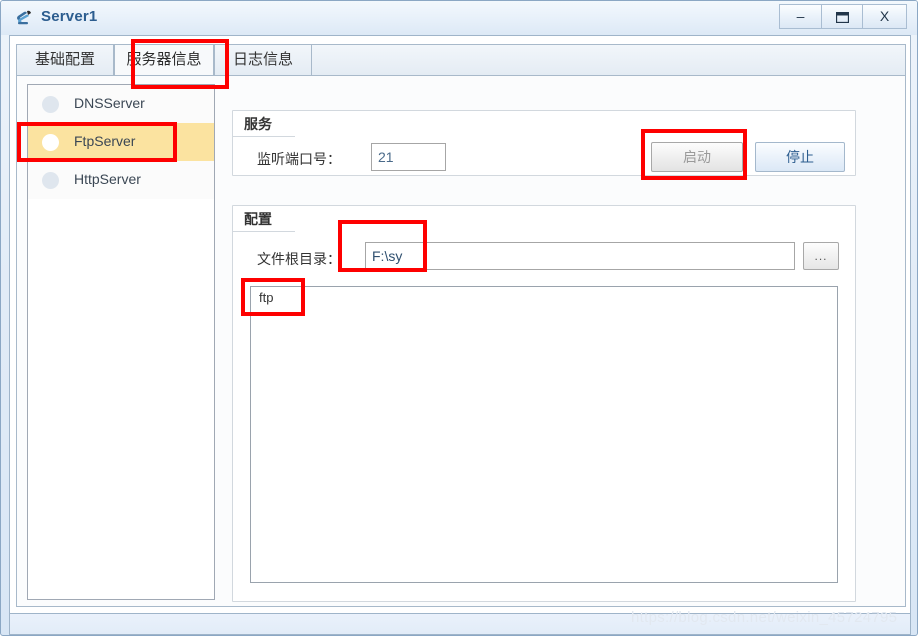  What do you see at coordinates (544, 143) in the screenshot?
I see `service-group-box: 服务 监听端口号： 启动 停止` at bounding box center [544, 143].